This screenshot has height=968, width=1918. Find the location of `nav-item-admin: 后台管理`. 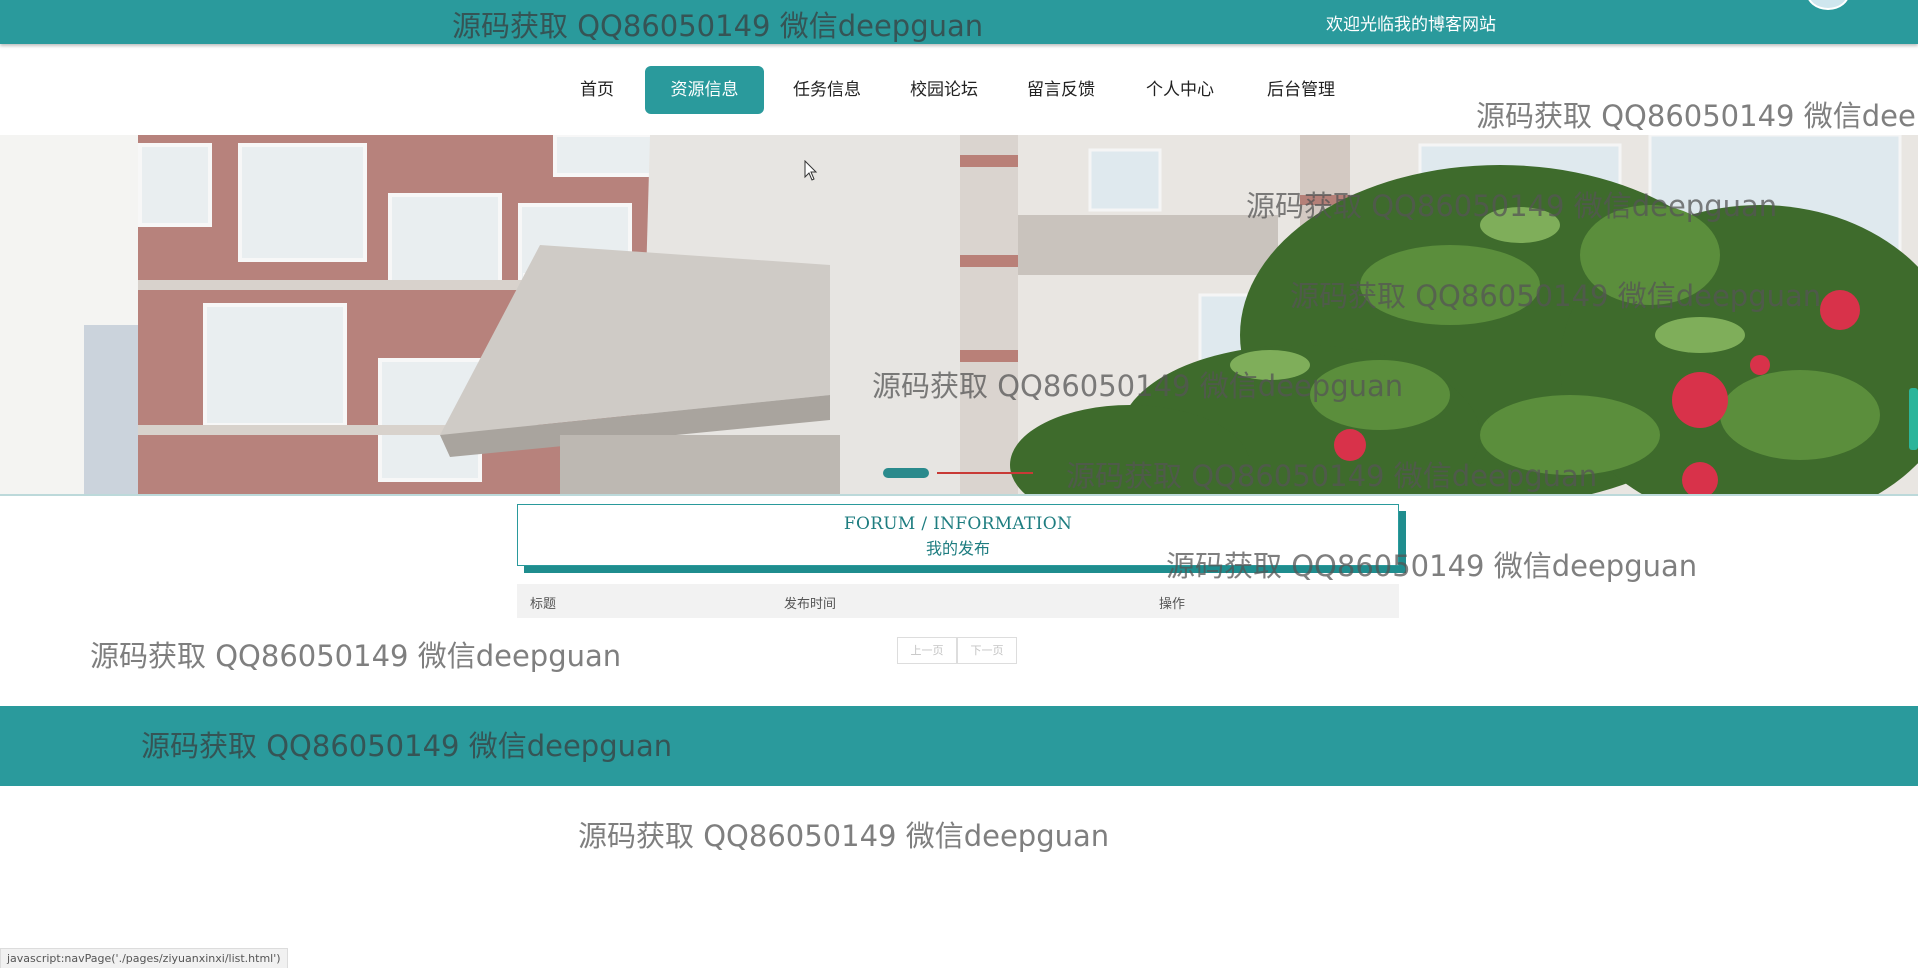

nav-item-admin: 后台管理 is located at coordinates (1301, 90).